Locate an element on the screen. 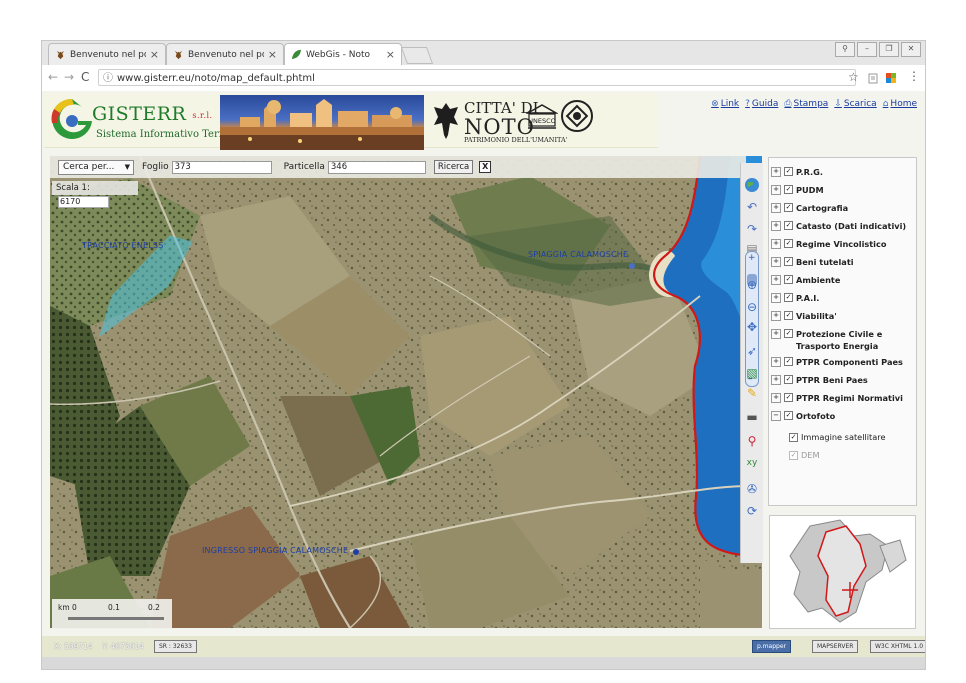  link-guida: ? Guida is located at coordinates (761, 104).